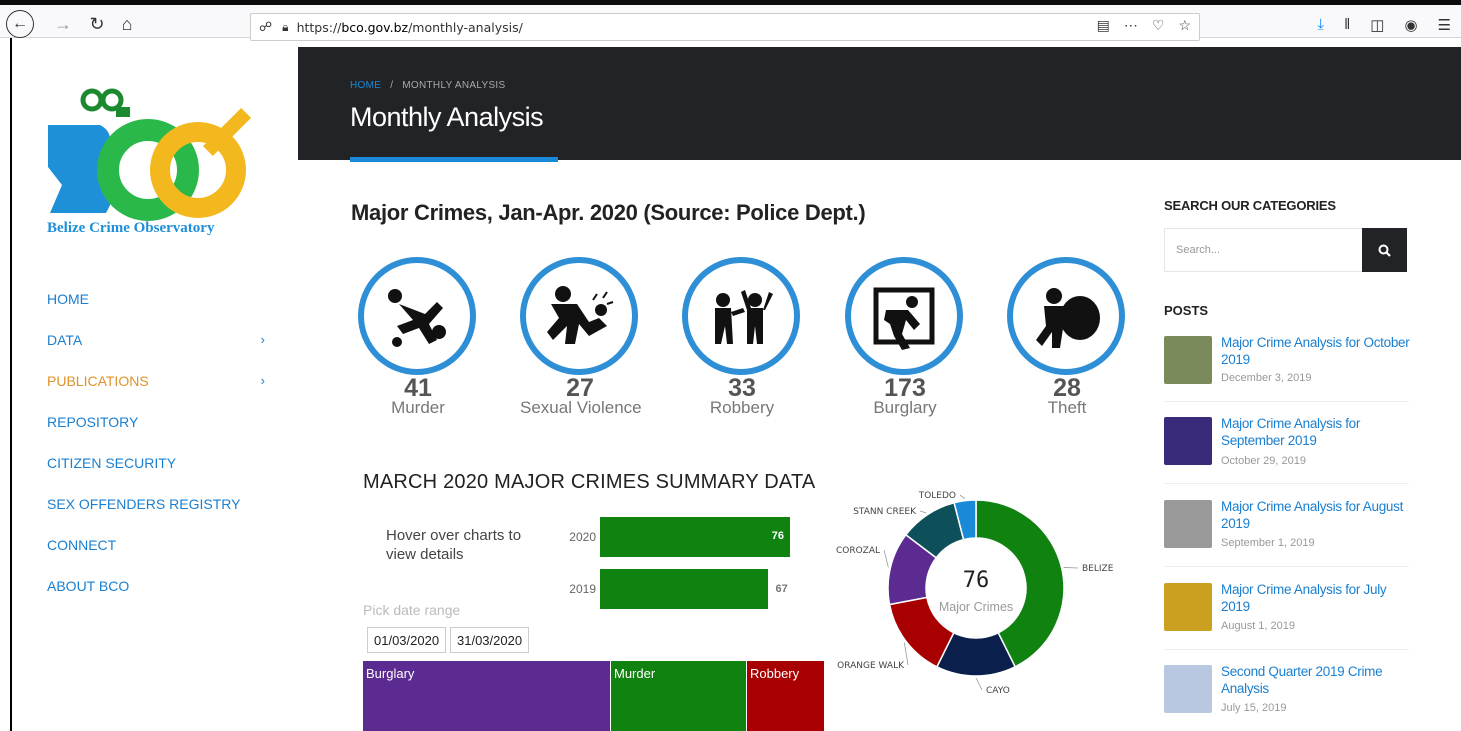 The height and width of the screenshot is (731, 1461). Describe the element at coordinates (418, 337) in the screenshot. I see `crime-card-murder: 41 Murder` at that location.